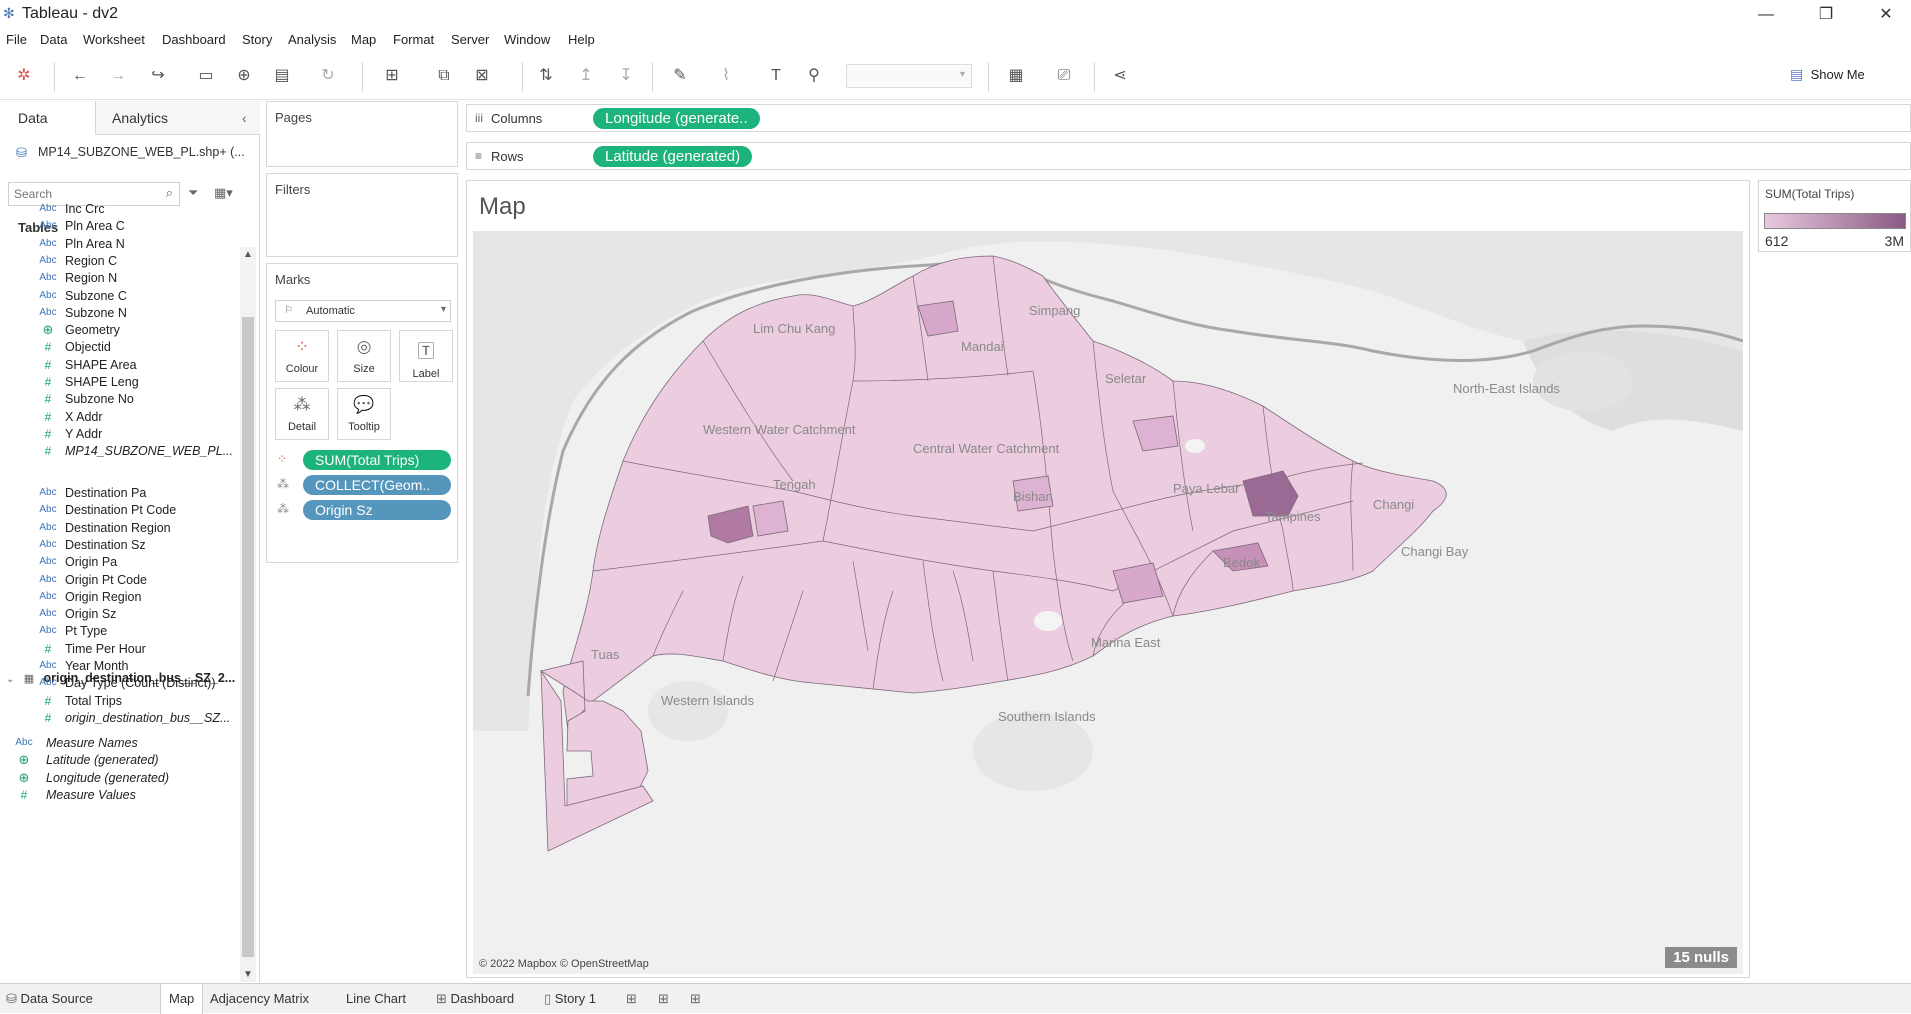 The image size is (1911, 1014). I want to click on redo-icon: →, so click(118, 76).